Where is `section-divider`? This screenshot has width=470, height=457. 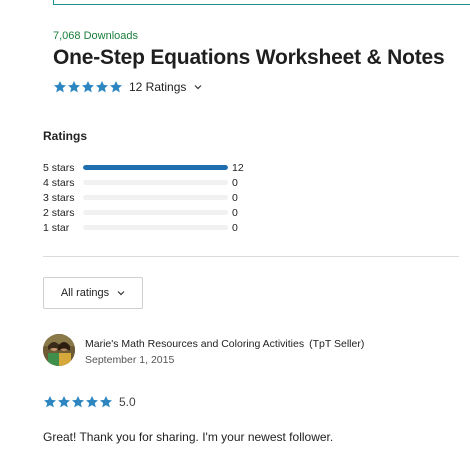 section-divider is located at coordinates (251, 256).